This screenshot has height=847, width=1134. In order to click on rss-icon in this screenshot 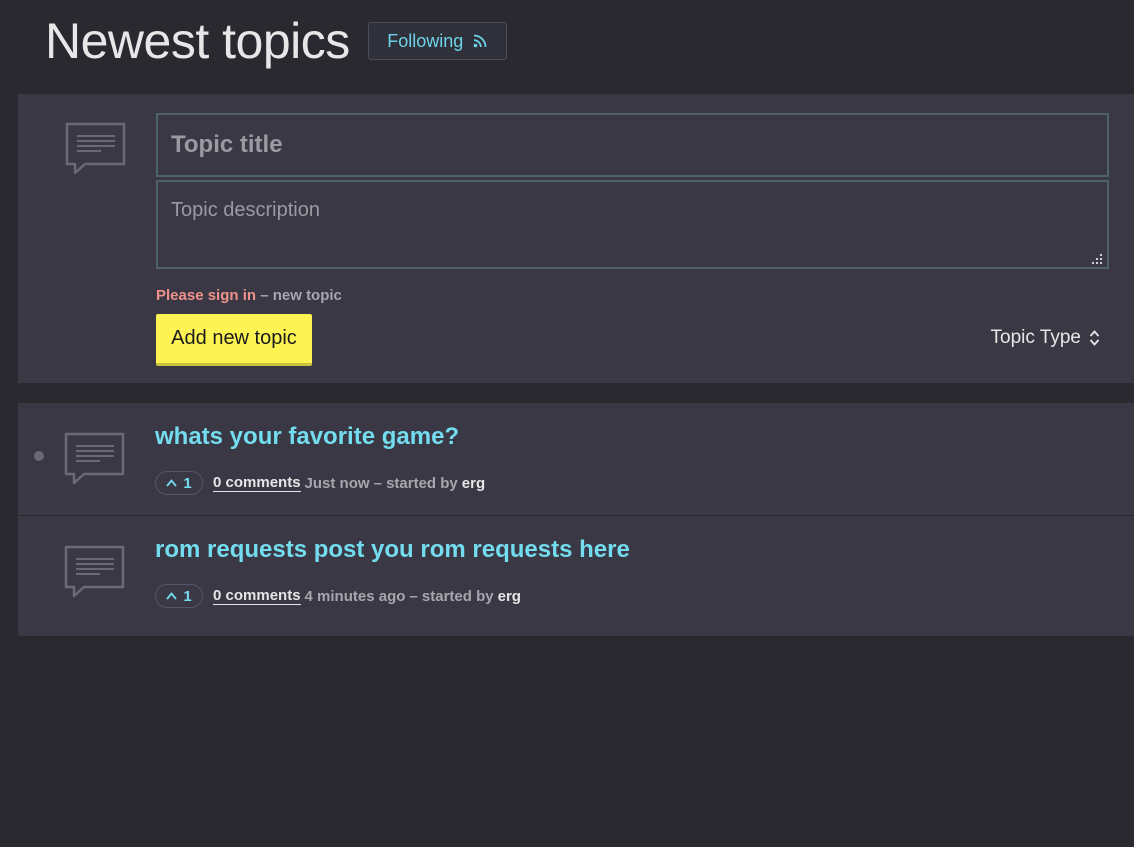, I will do `click(480, 41)`.